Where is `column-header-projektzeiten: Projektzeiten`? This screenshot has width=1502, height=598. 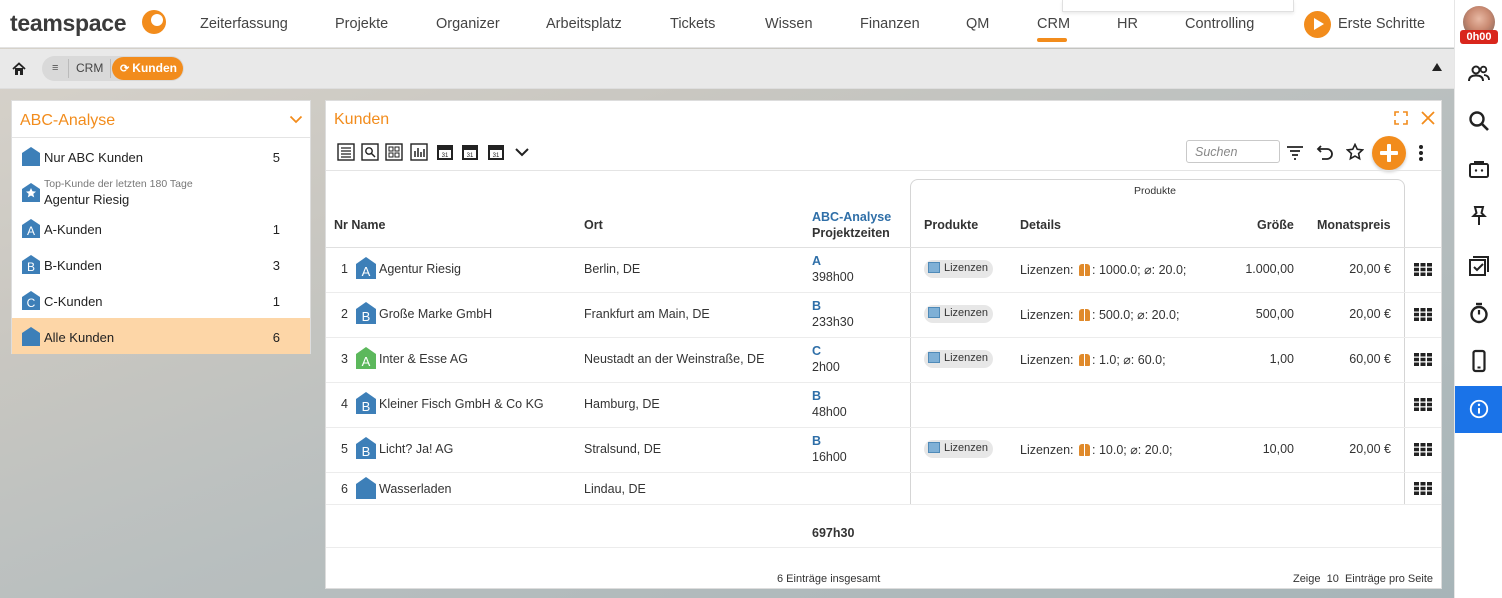
column-header-projektzeiten: Projektzeiten is located at coordinates (851, 233).